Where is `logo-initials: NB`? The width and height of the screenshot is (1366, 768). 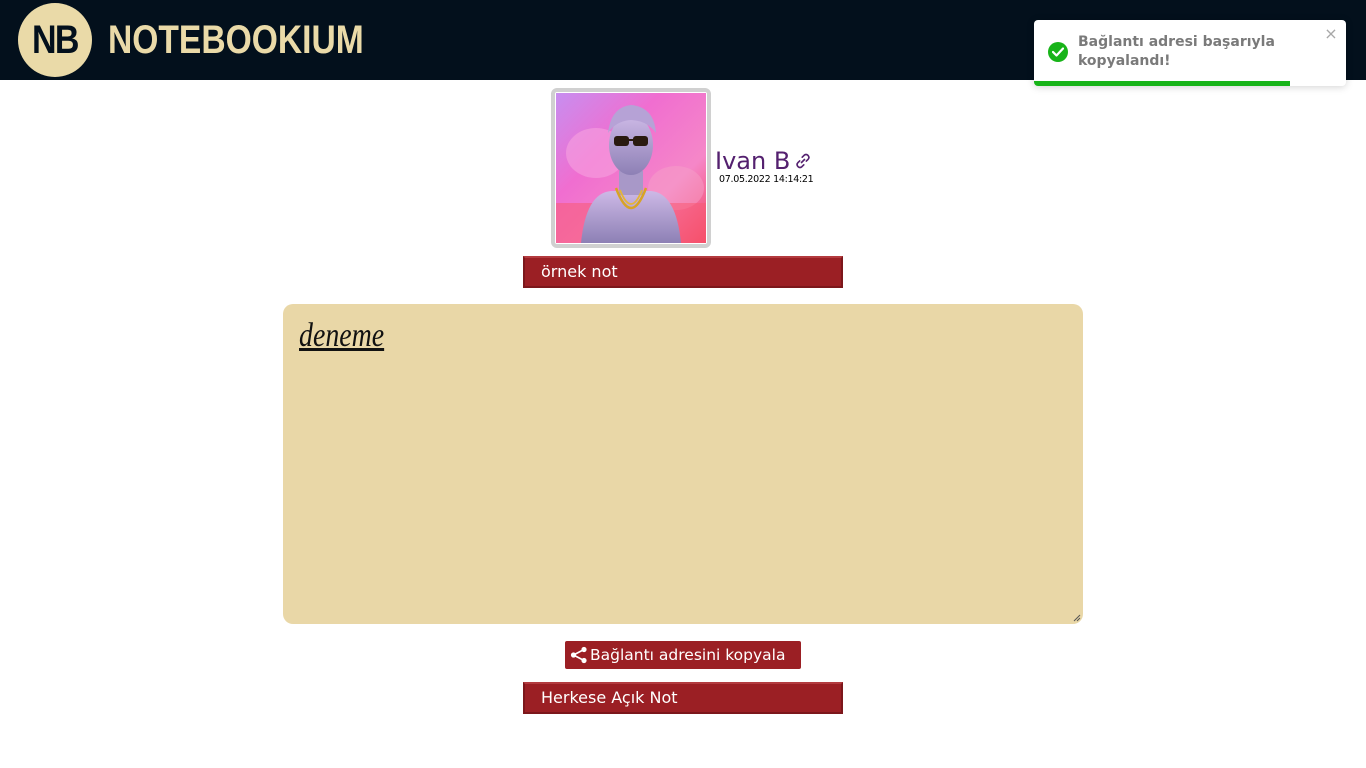 logo-initials: NB is located at coordinates (55, 39).